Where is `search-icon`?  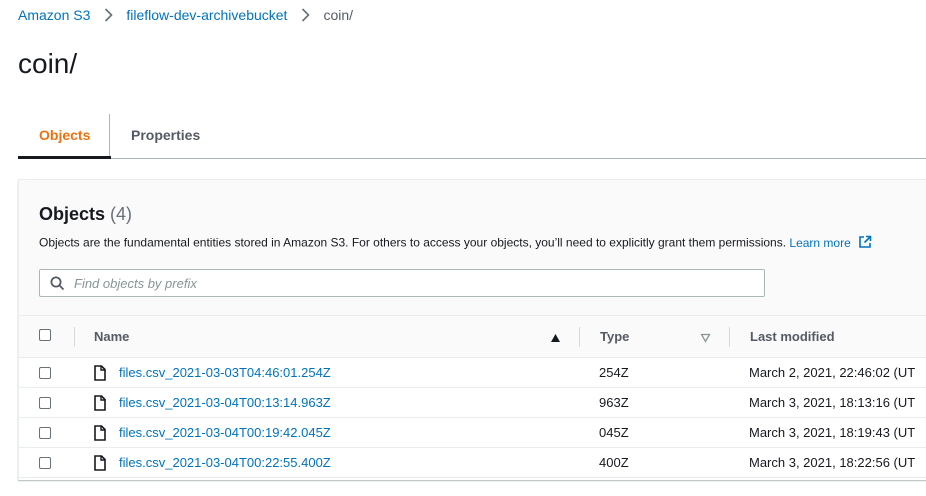
search-icon is located at coordinates (57, 286).